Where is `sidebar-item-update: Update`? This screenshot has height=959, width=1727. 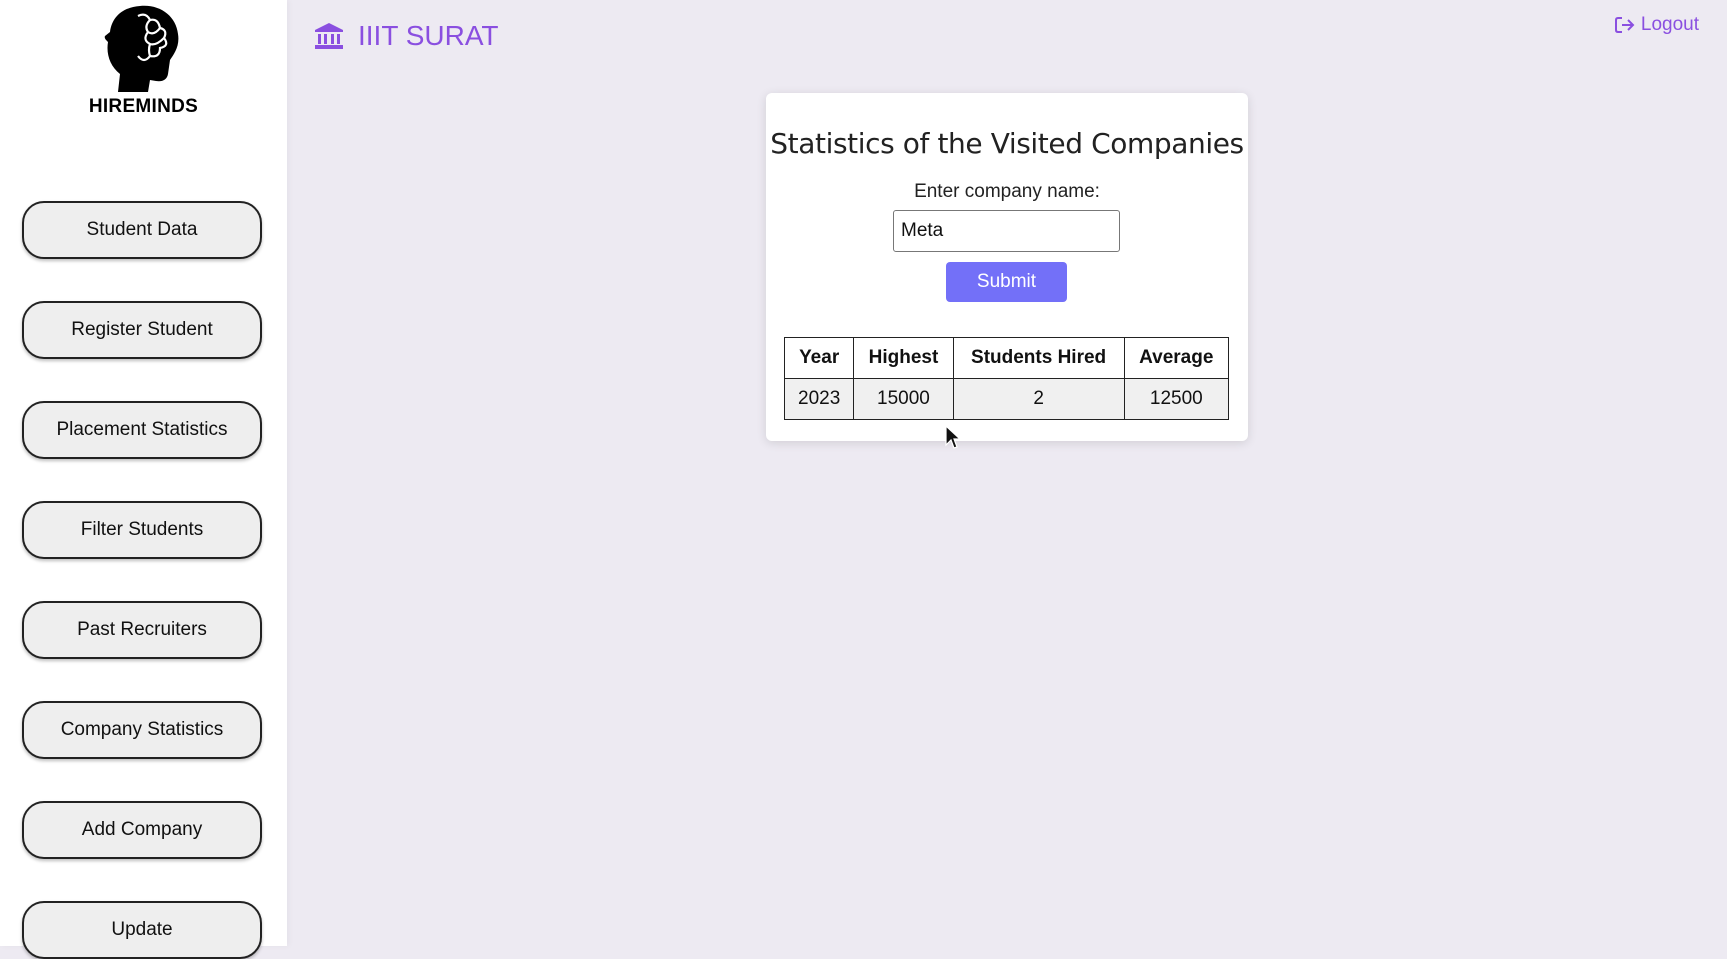
sidebar-item-update: Update is located at coordinates (142, 930).